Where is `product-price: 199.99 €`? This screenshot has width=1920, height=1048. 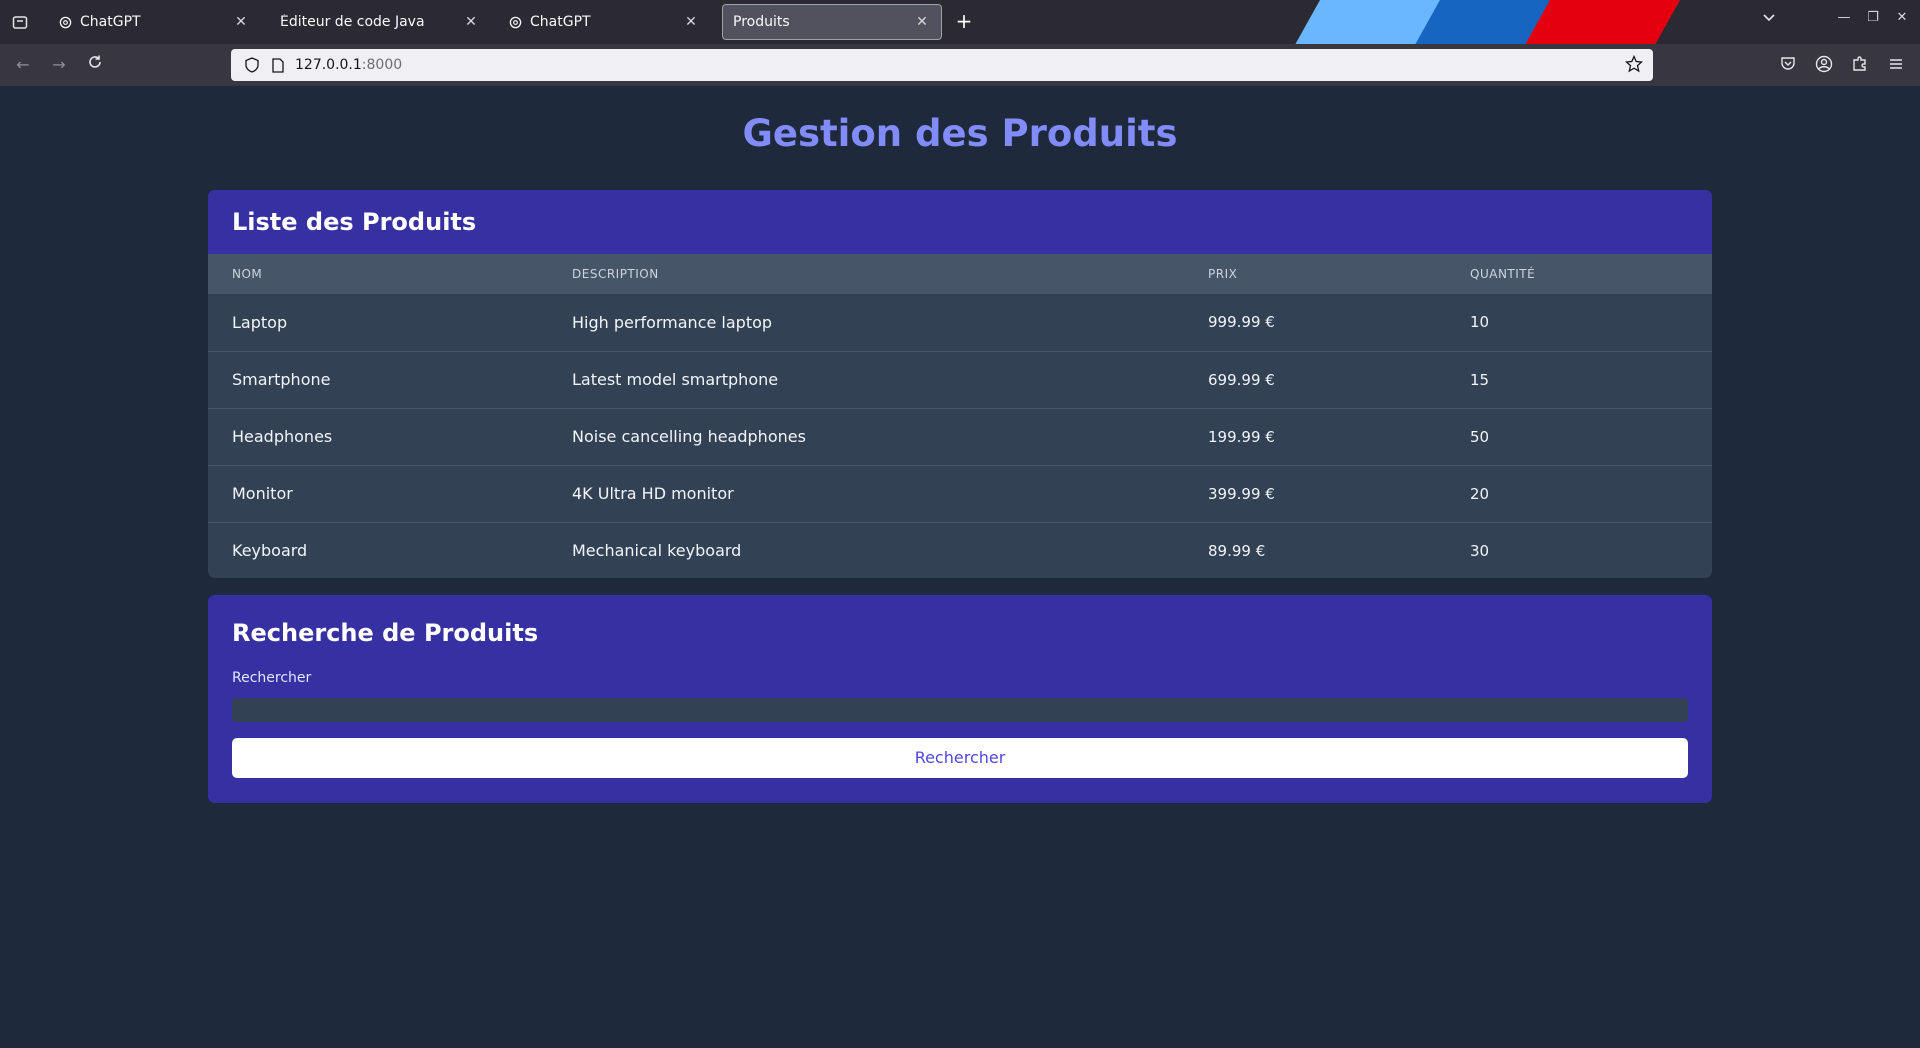 product-price: 199.99 € is located at coordinates (1241, 436).